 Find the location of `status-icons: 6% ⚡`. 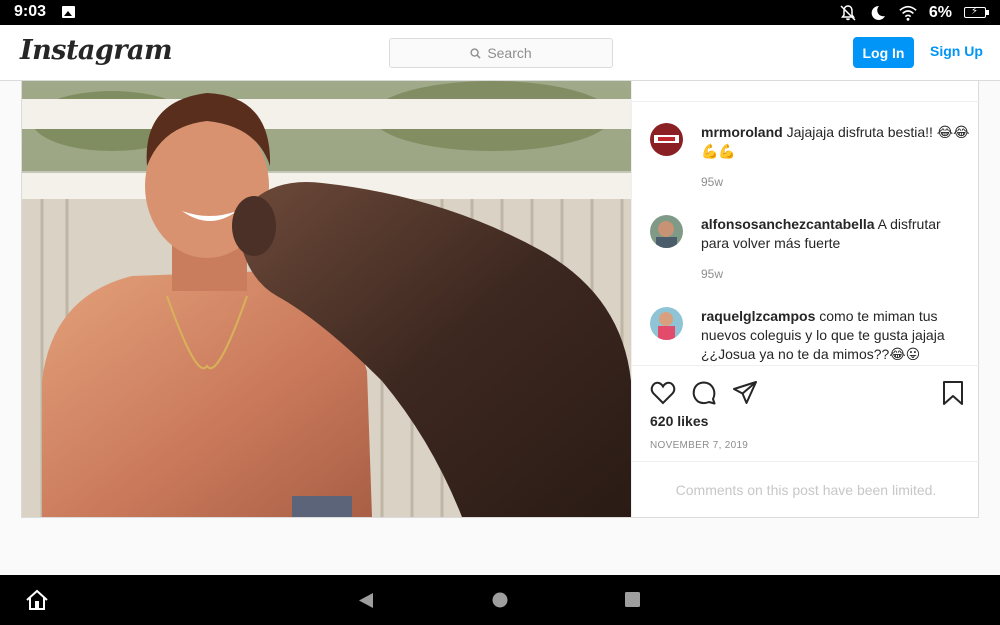

status-icons: 6% ⚡ is located at coordinates (914, 12).